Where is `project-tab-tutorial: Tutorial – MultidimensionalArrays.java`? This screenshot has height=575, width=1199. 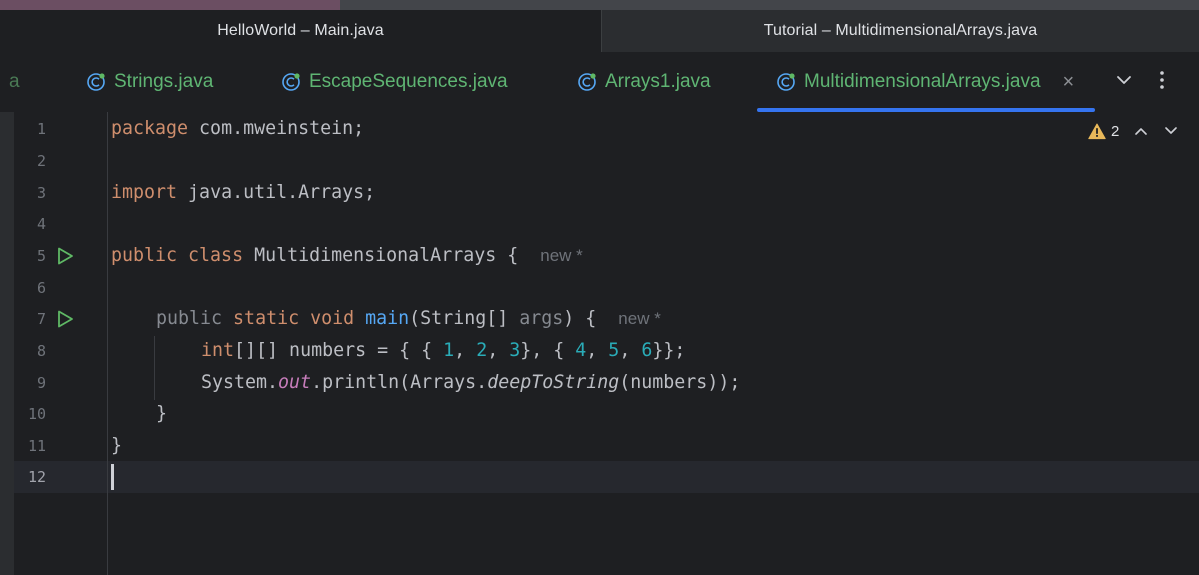 project-tab-tutorial: Tutorial – MultidimensionalArrays.java is located at coordinates (900, 31).